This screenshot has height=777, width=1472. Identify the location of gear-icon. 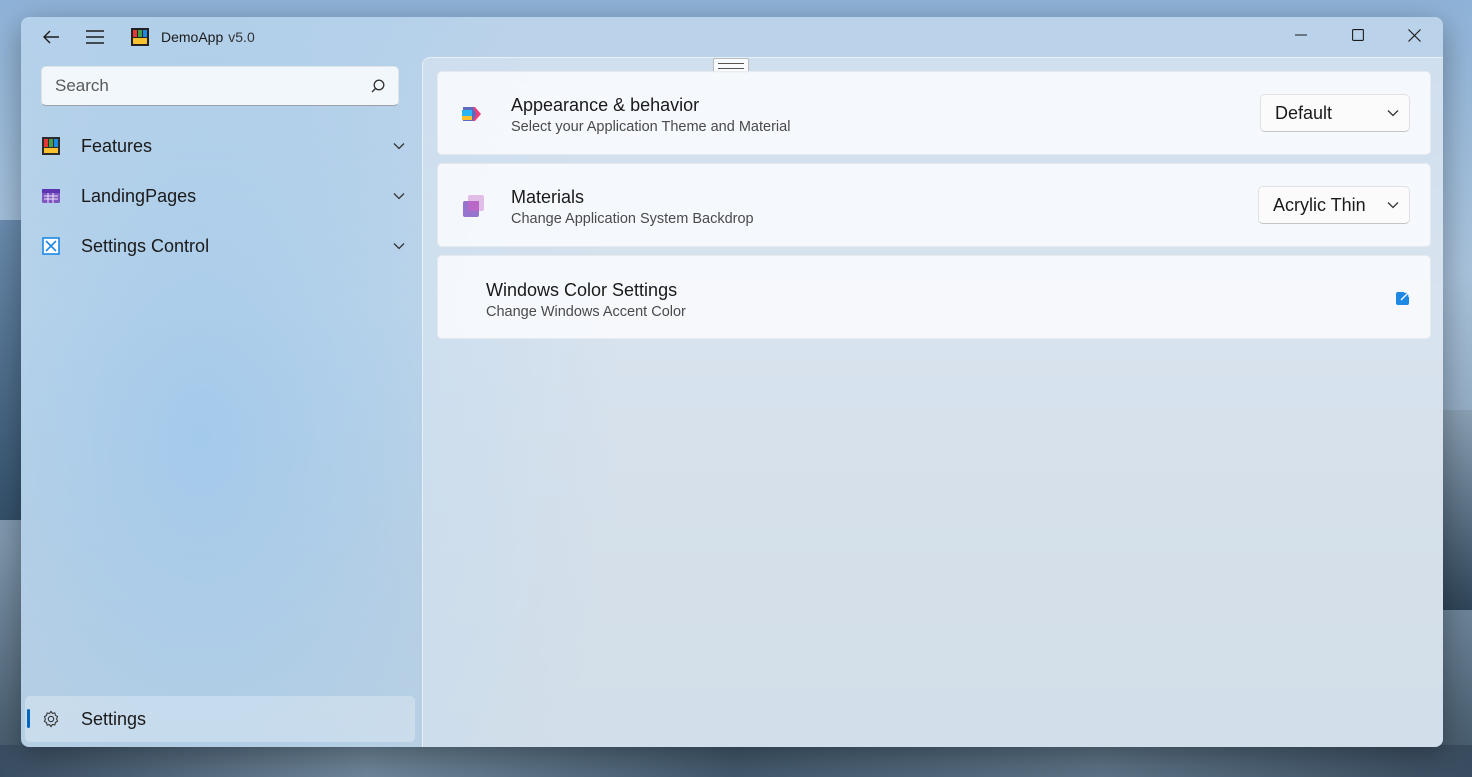
(51, 719).